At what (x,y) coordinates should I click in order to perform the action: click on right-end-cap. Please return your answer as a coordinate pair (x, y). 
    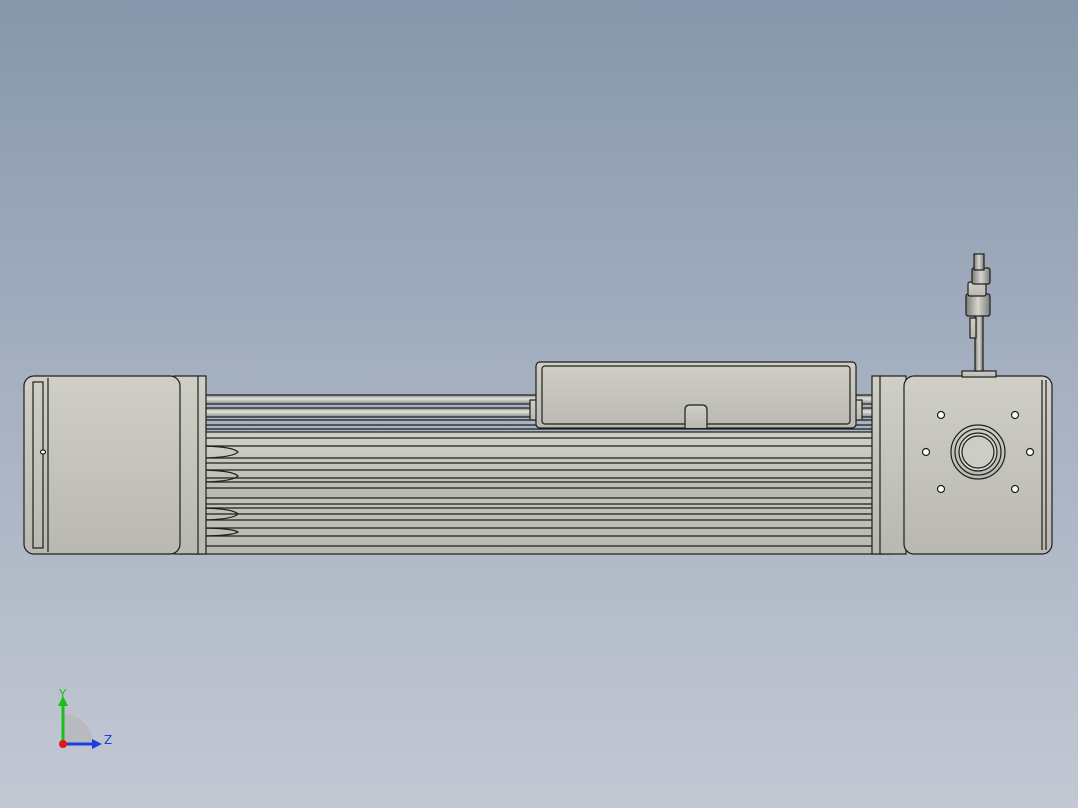
    Looking at the image, I should click on (962, 465).